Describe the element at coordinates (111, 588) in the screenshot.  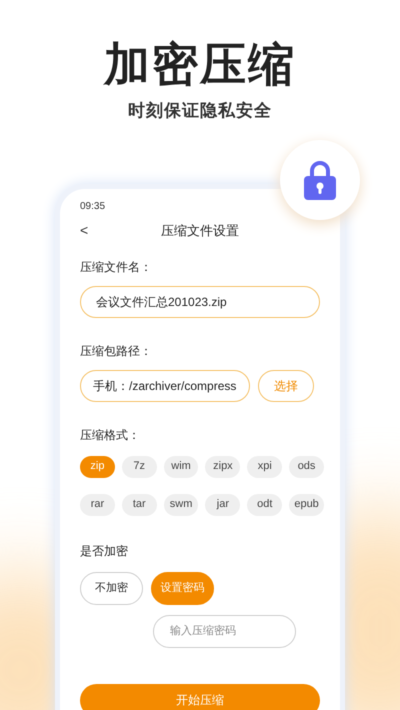
I see `encrypt-option: 不加密` at that location.